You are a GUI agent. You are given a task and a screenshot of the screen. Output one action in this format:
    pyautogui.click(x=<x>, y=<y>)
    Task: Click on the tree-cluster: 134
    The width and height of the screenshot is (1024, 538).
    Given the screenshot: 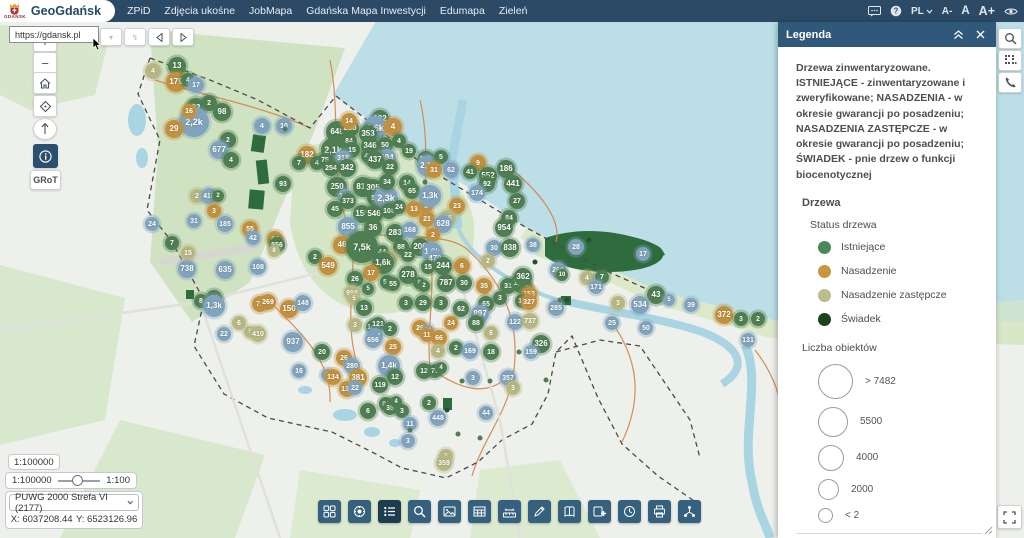 What is the action you would take?
    pyautogui.click(x=333, y=377)
    